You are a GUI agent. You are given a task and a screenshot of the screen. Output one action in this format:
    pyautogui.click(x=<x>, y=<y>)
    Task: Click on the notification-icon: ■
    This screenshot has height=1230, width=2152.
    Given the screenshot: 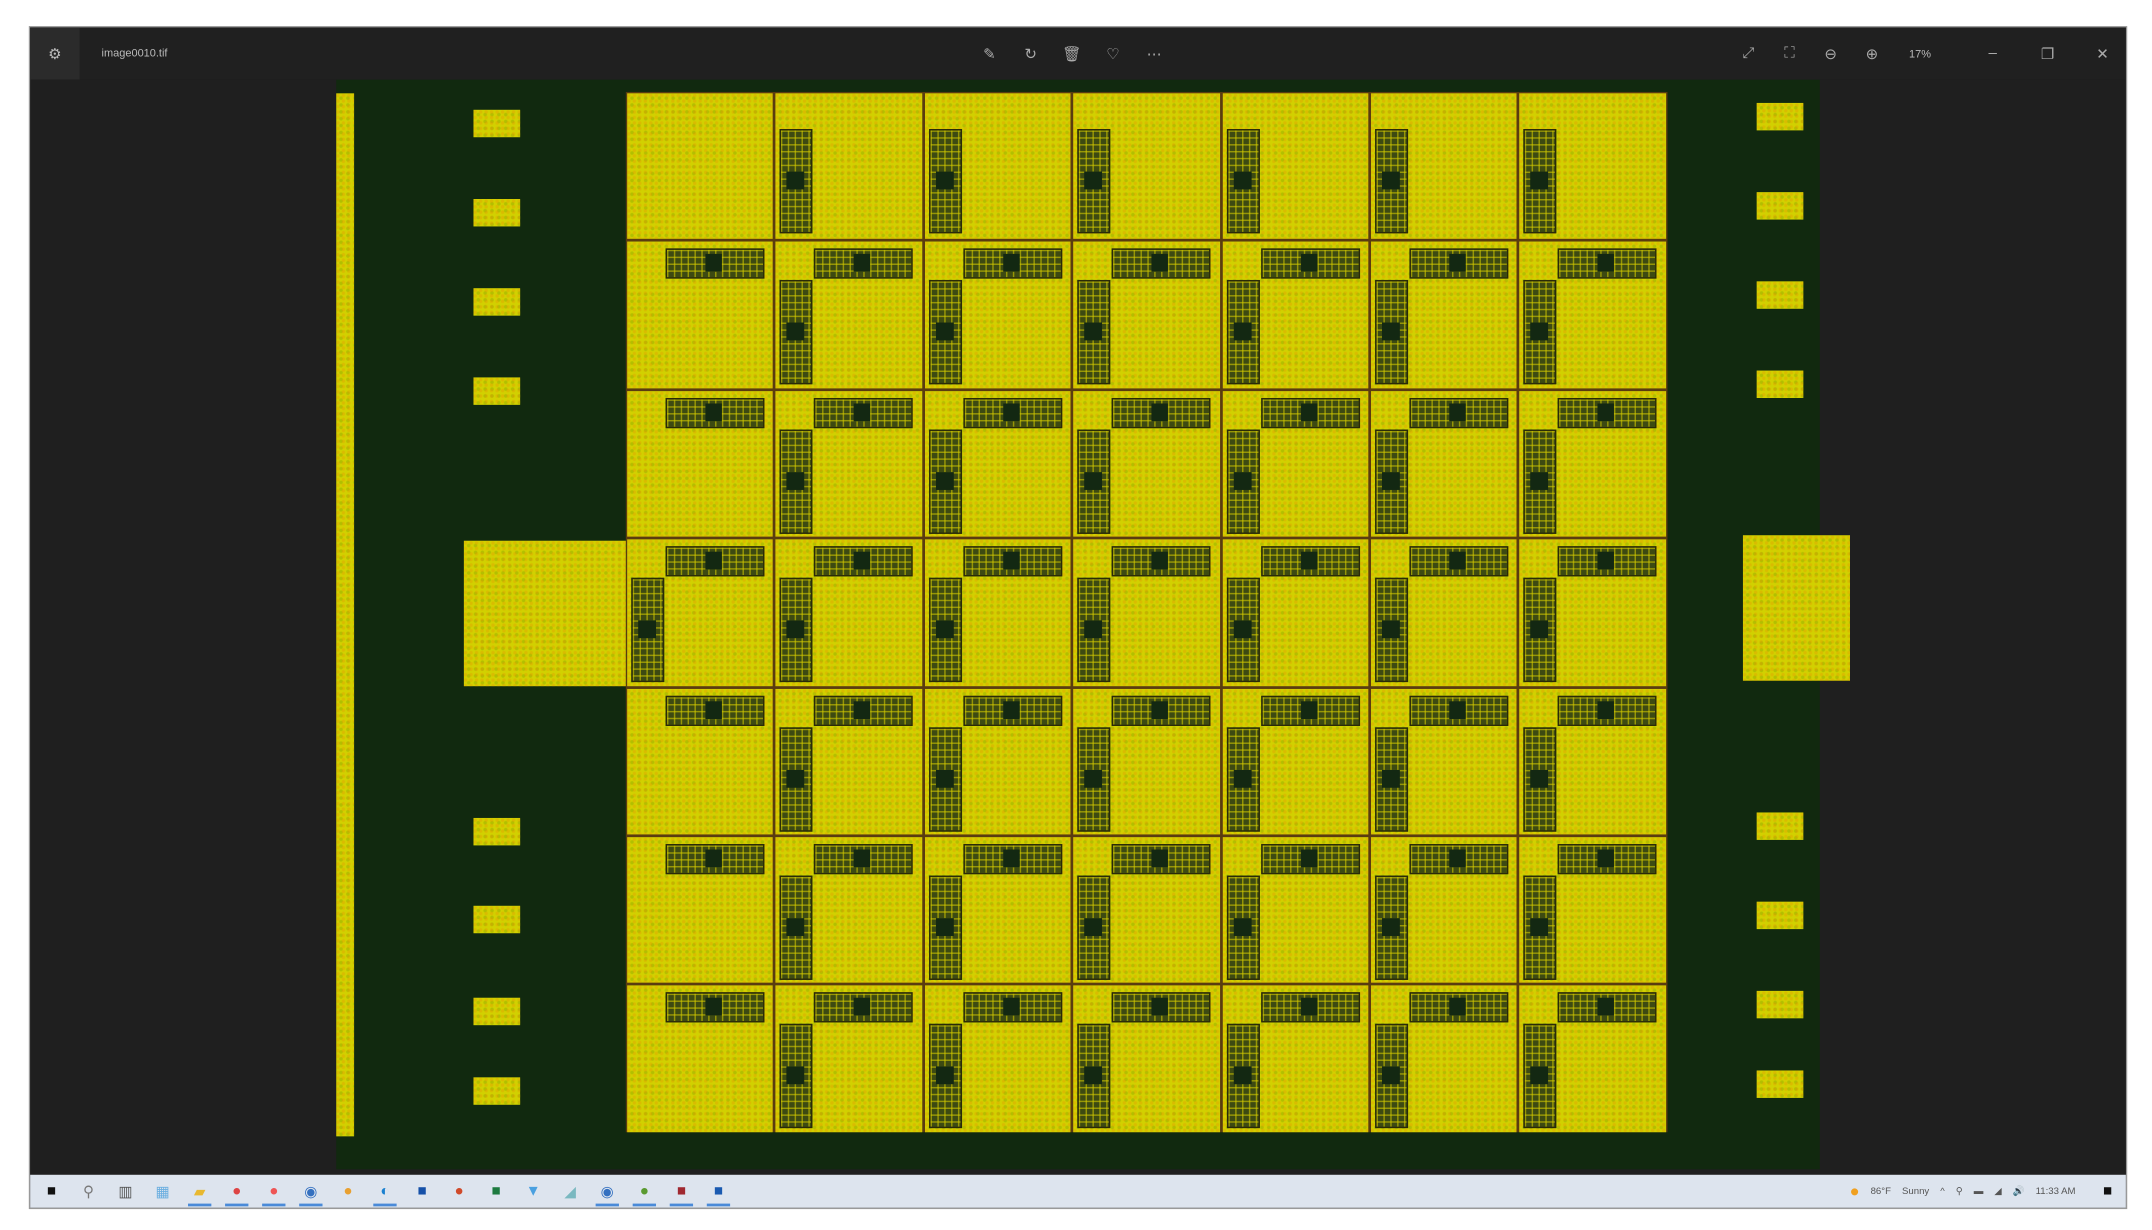 What is the action you would take?
    pyautogui.click(x=2107, y=1191)
    